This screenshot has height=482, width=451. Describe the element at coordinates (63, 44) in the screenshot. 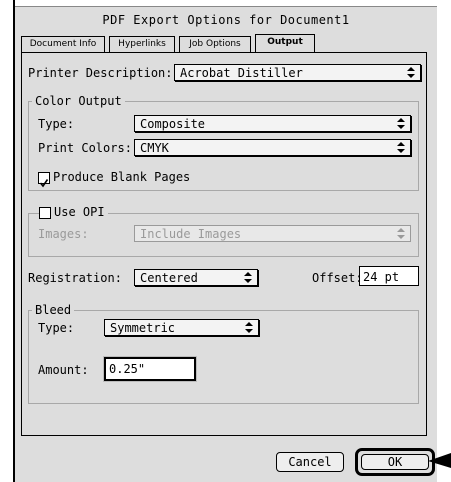

I see `tab-document-info: Document Info` at that location.